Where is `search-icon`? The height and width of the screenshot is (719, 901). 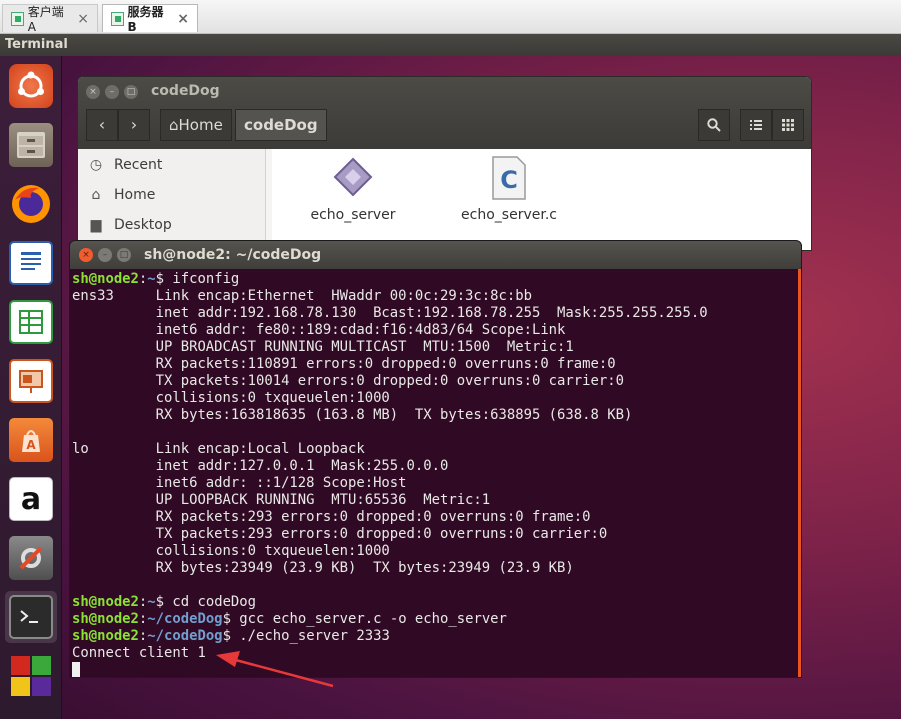
search-icon is located at coordinates (714, 125).